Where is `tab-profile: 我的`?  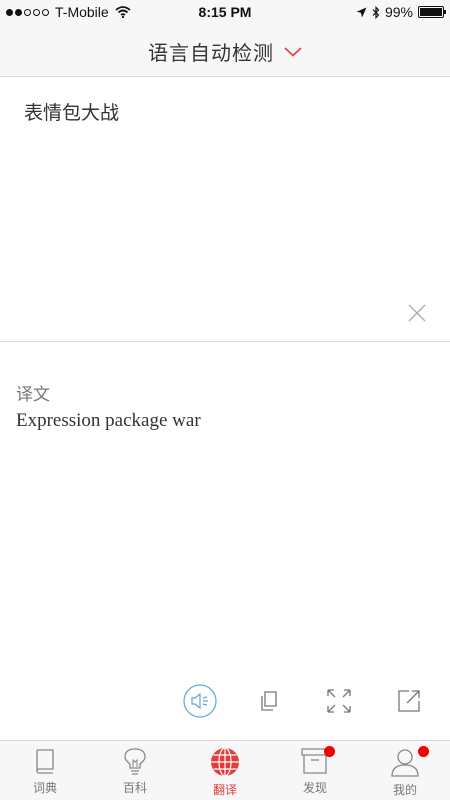
tab-profile: 我的 is located at coordinates (405, 770).